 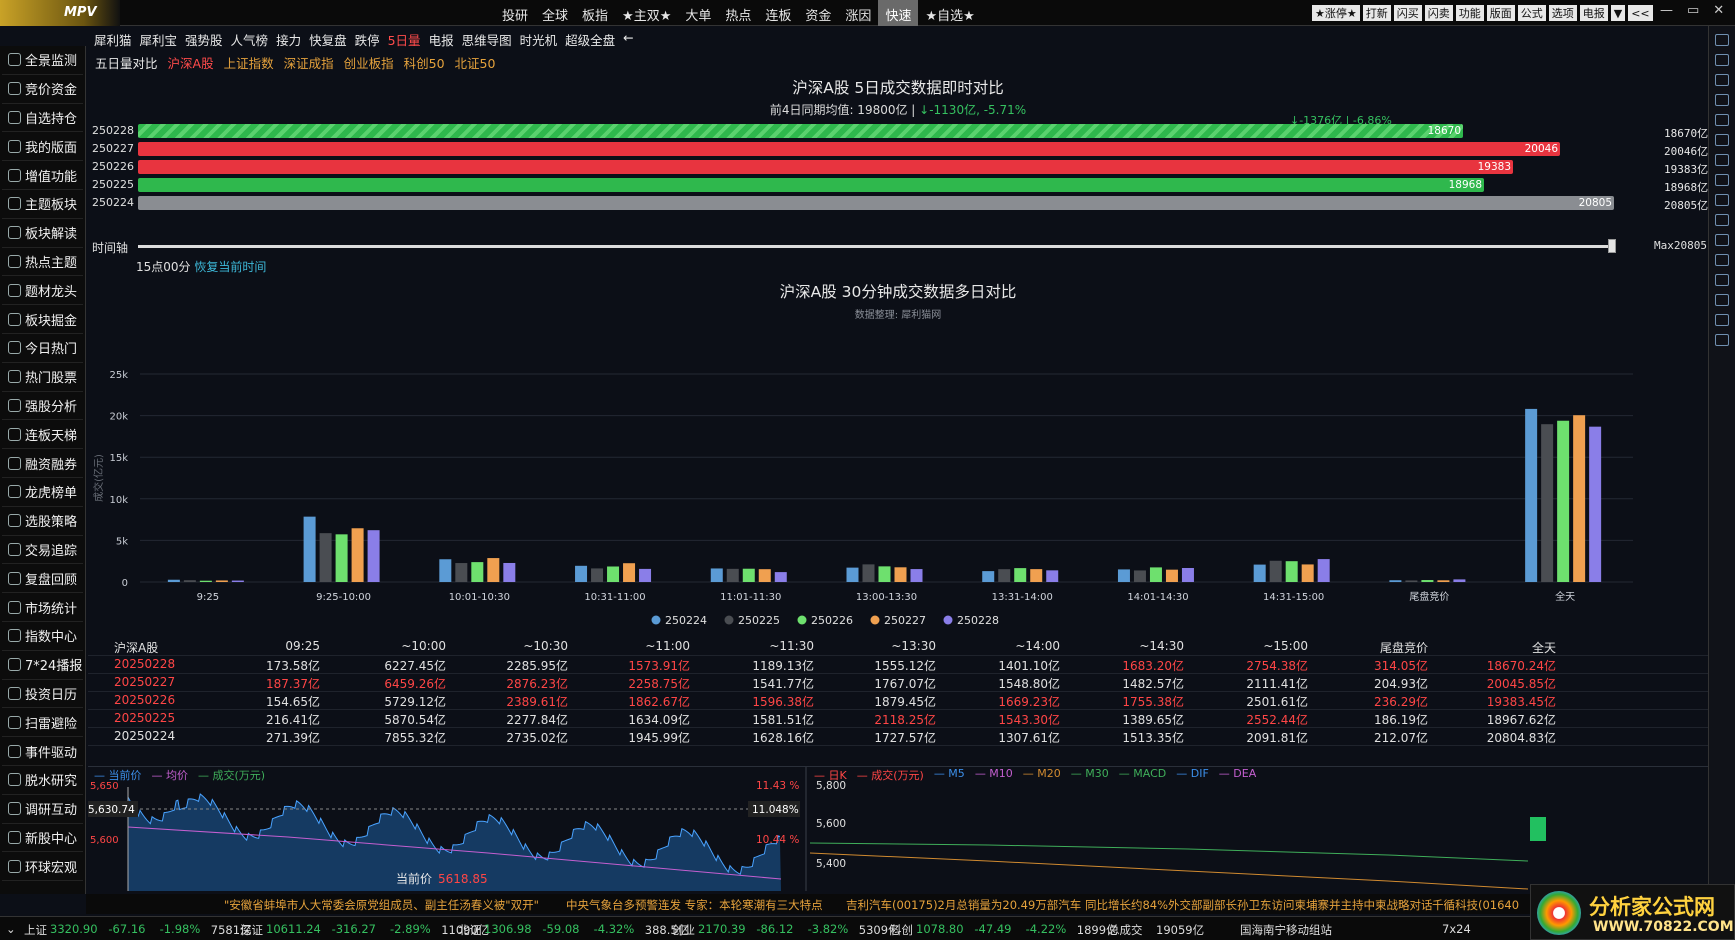 I want to click on primary-tab: 人气榜, so click(x=250, y=38).